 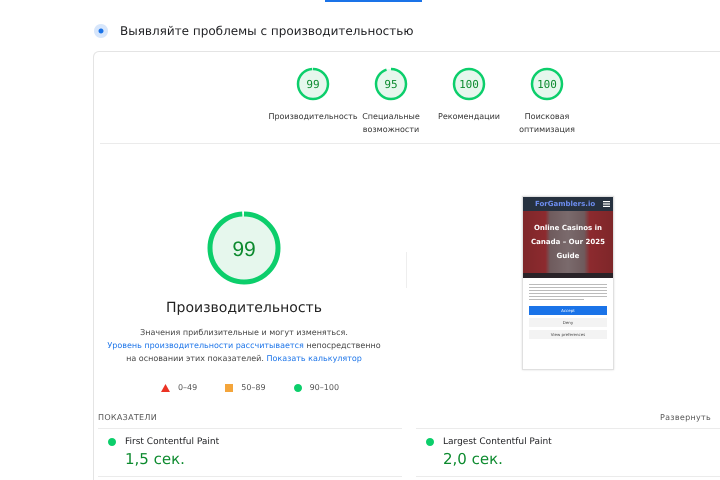 What do you see at coordinates (547, 123) in the screenshot?
I see `category-label: Поисковая оптимизация` at bounding box center [547, 123].